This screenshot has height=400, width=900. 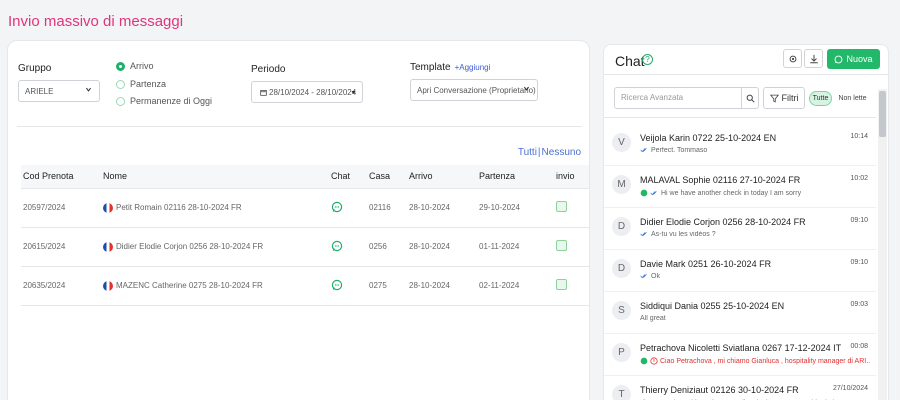 I want to click on radio-partenza: Partenza, so click(x=141, y=84).